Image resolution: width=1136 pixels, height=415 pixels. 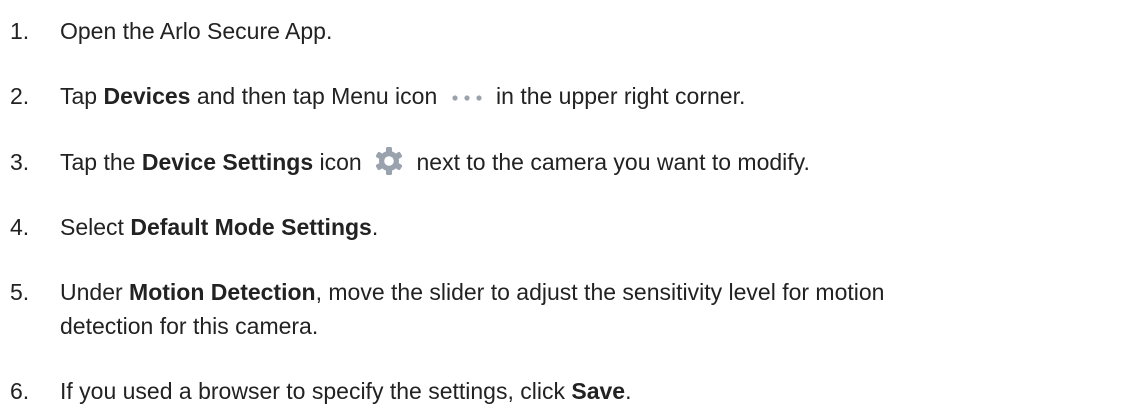 What do you see at coordinates (20, 31) in the screenshot?
I see `step-number: 1.` at bounding box center [20, 31].